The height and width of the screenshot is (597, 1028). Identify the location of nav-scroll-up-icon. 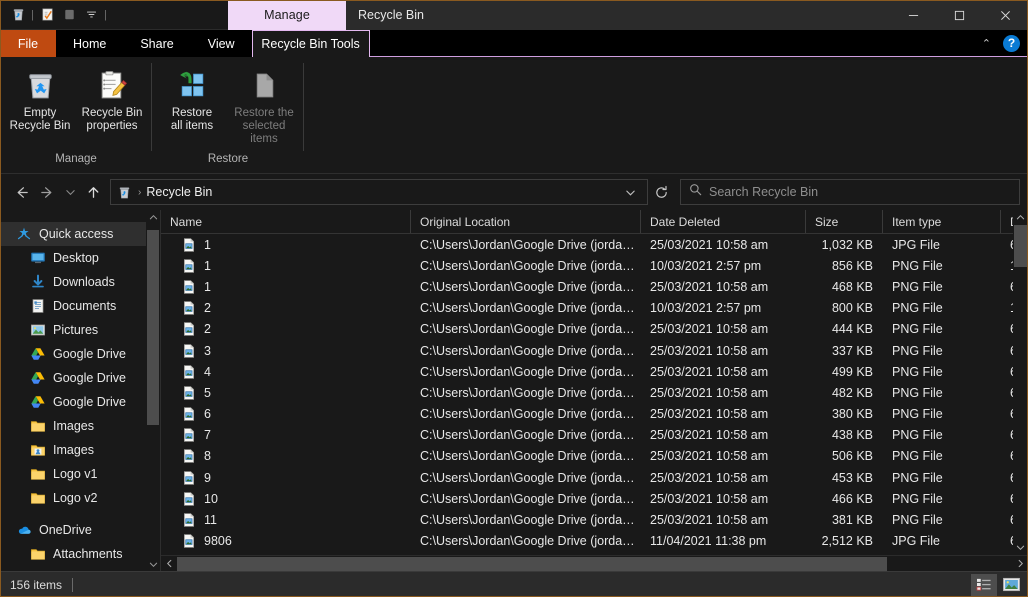
(153, 217).